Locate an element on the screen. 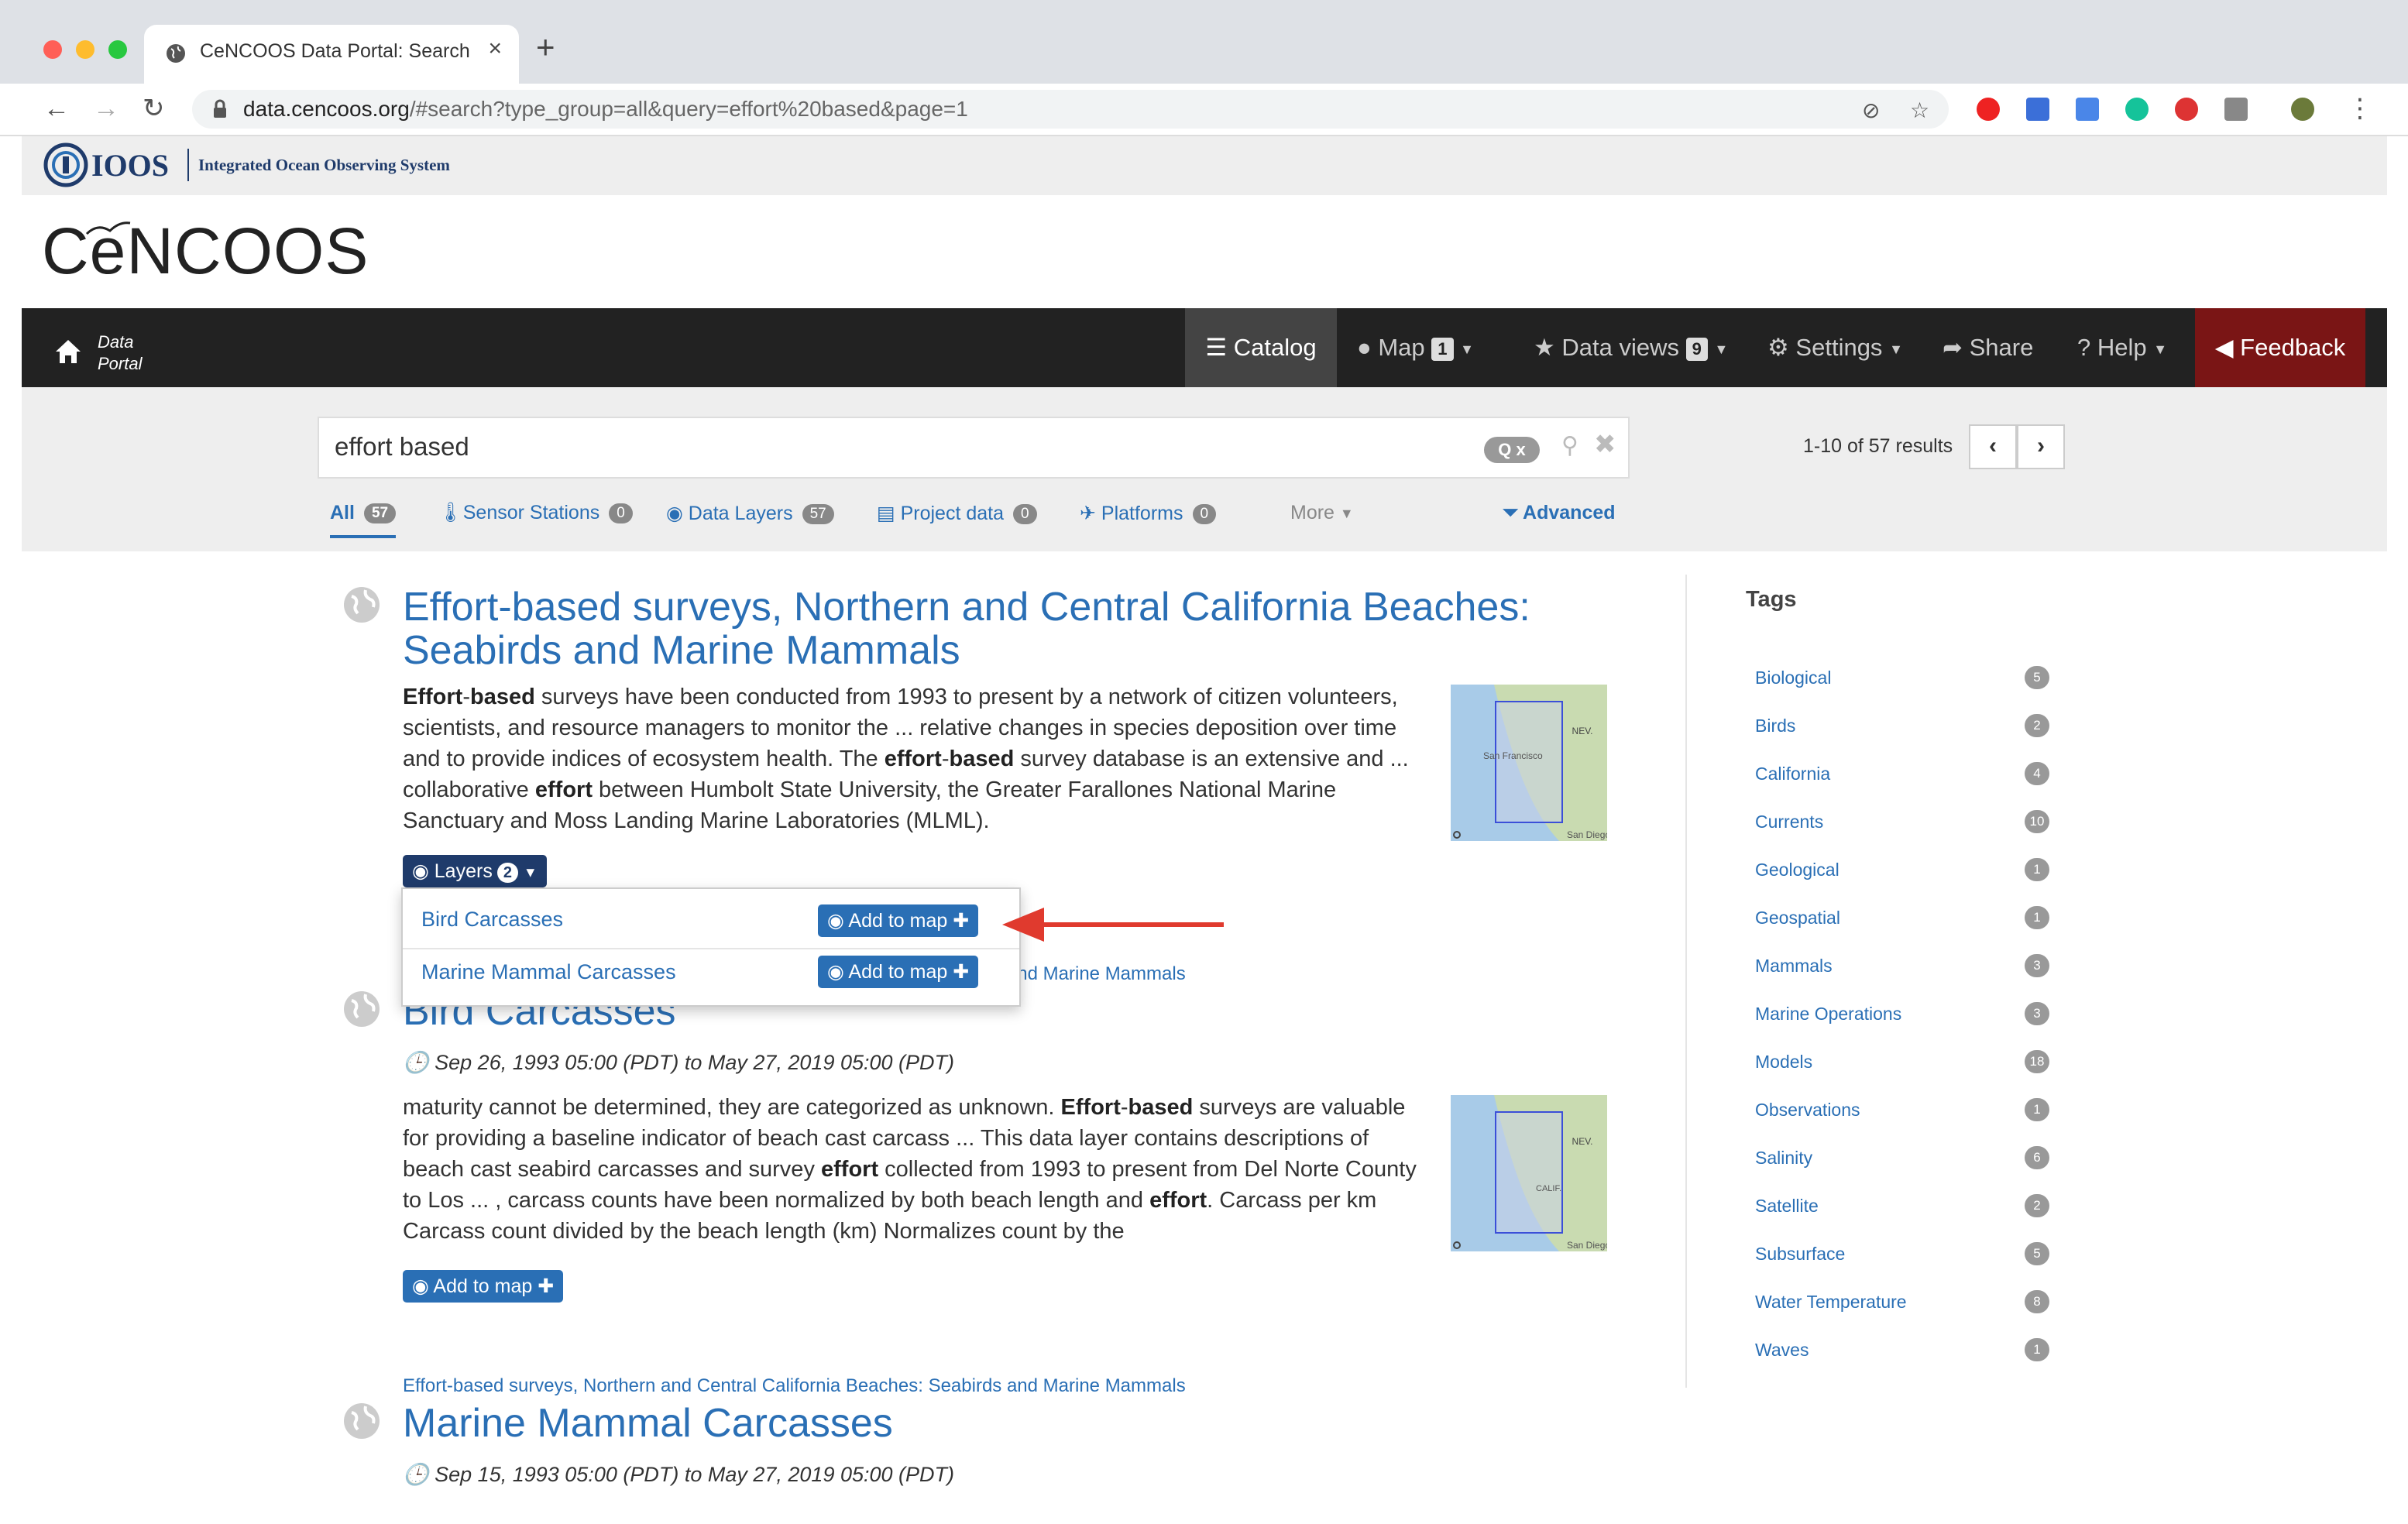  tag-item: Models 18 is located at coordinates (1902, 1062).